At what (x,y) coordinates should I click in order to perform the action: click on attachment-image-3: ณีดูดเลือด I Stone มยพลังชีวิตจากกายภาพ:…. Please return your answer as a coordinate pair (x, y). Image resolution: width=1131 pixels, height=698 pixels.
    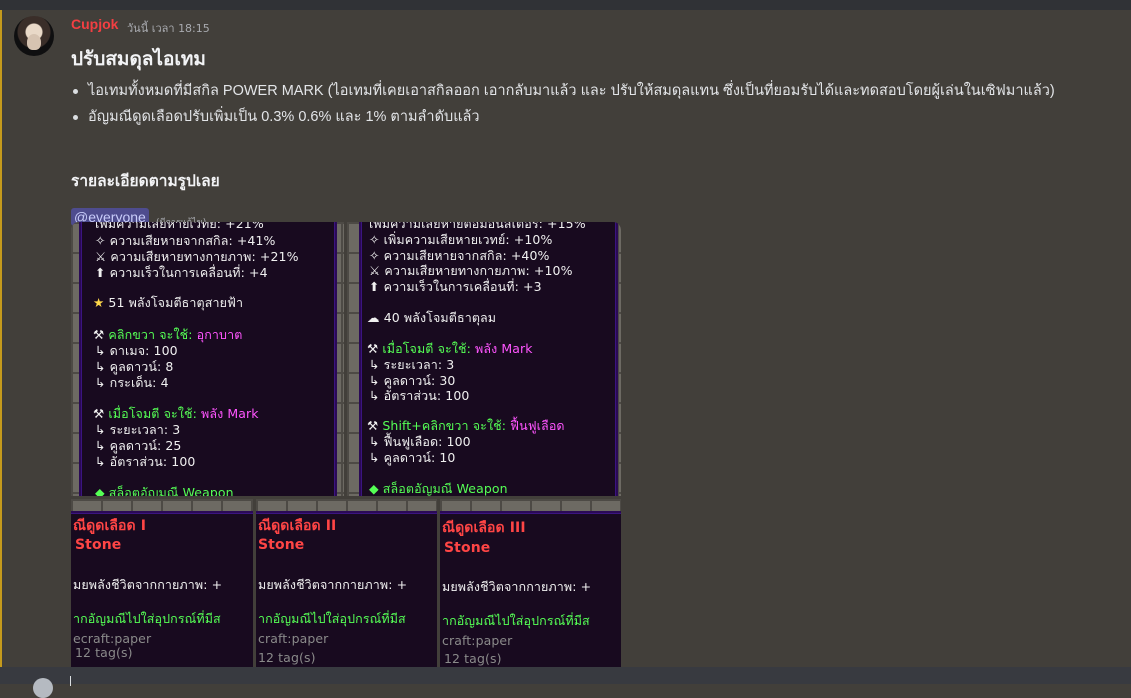
    Looking at the image, I should click on (162, 583).